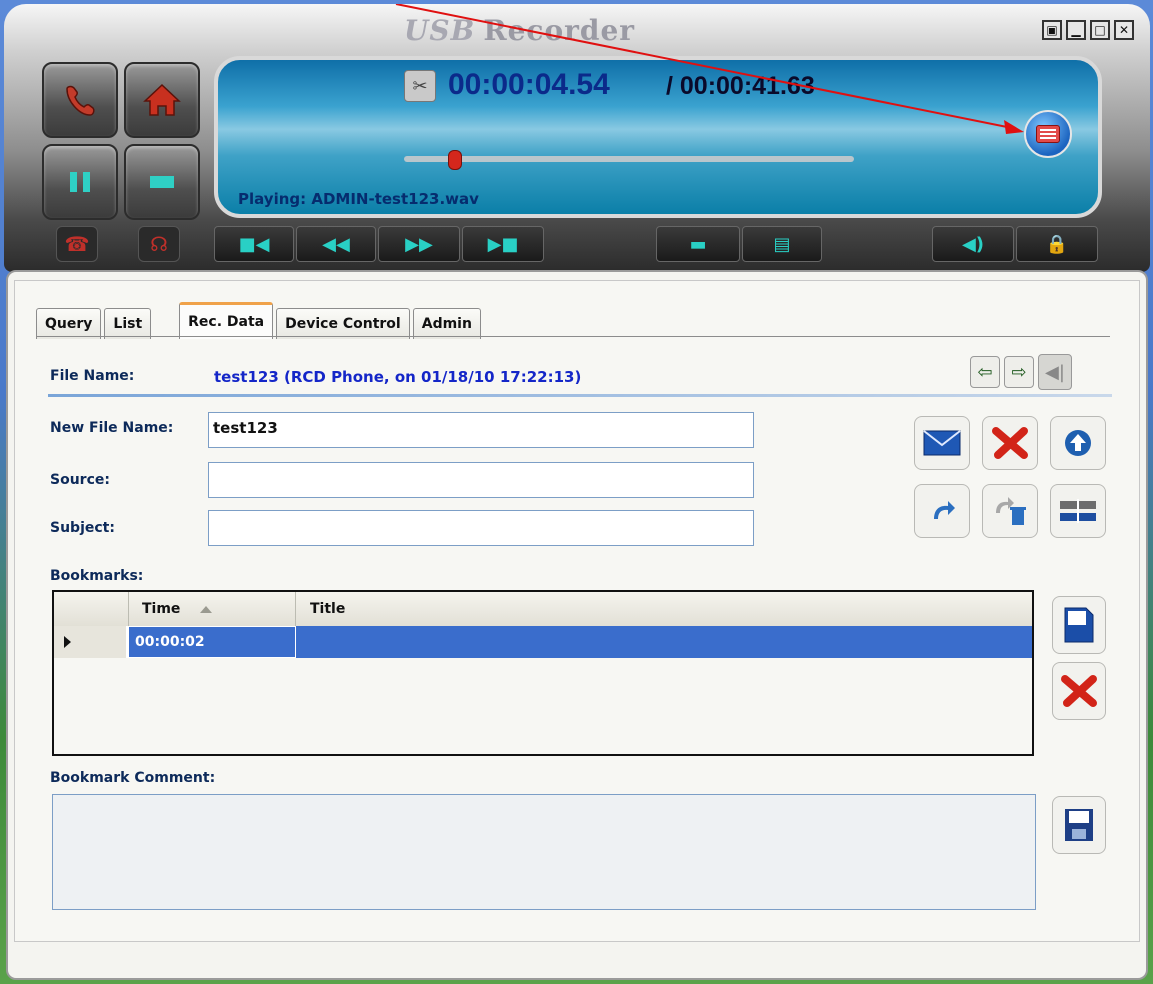  I want to click on next-file-button: ⇨, so click(1019, 372).